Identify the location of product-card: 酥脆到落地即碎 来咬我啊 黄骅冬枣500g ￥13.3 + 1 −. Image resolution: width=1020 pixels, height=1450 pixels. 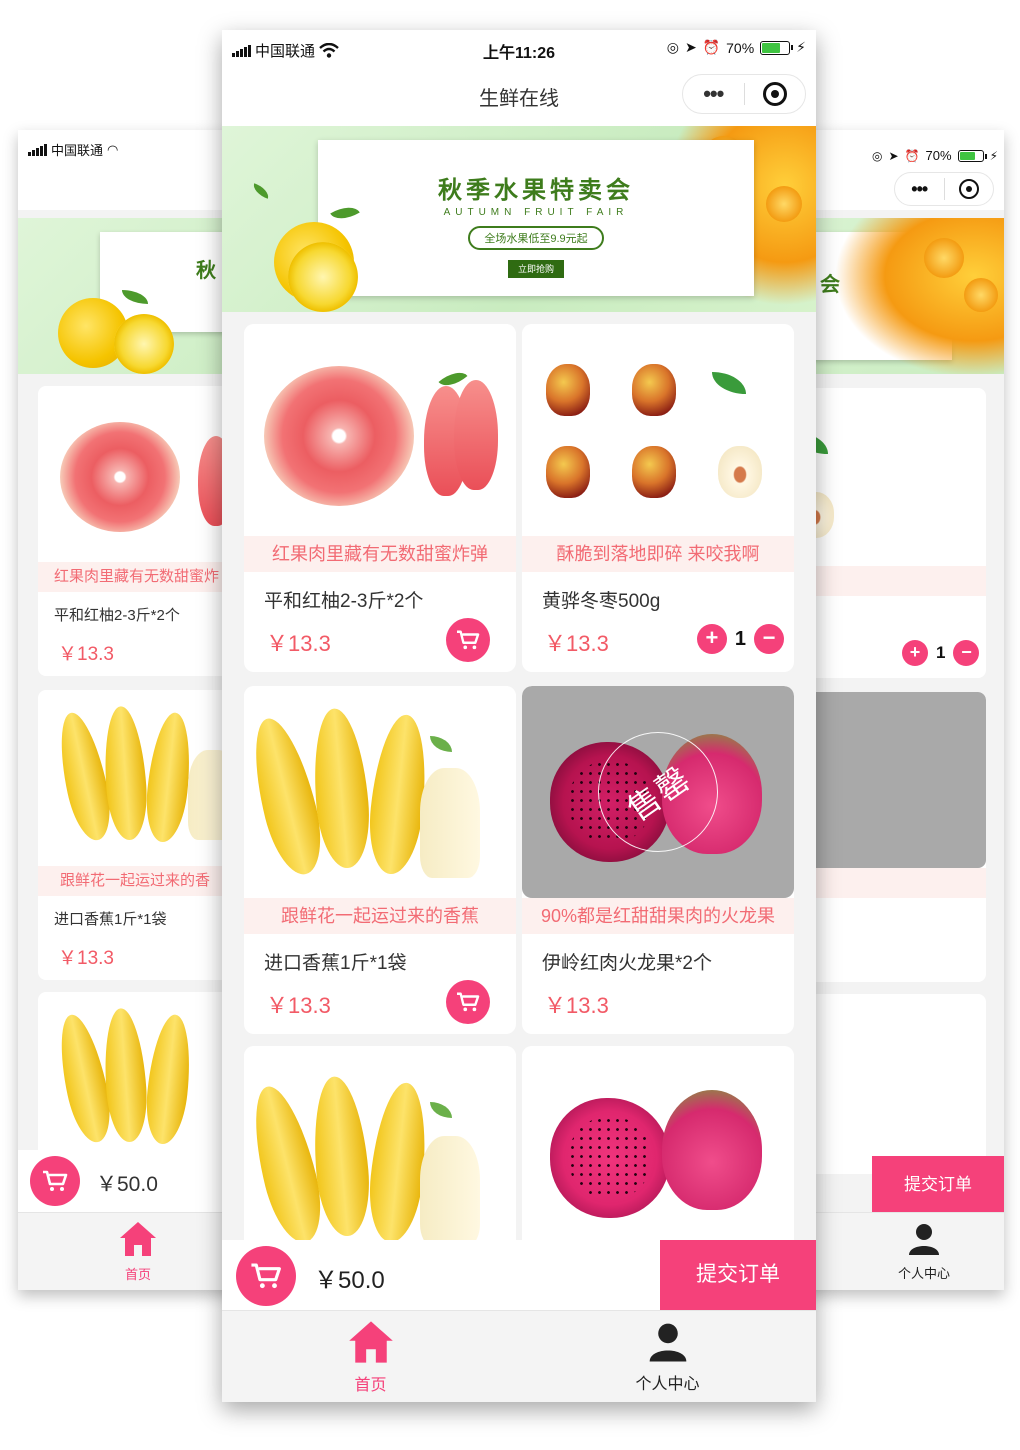
(658, 498).